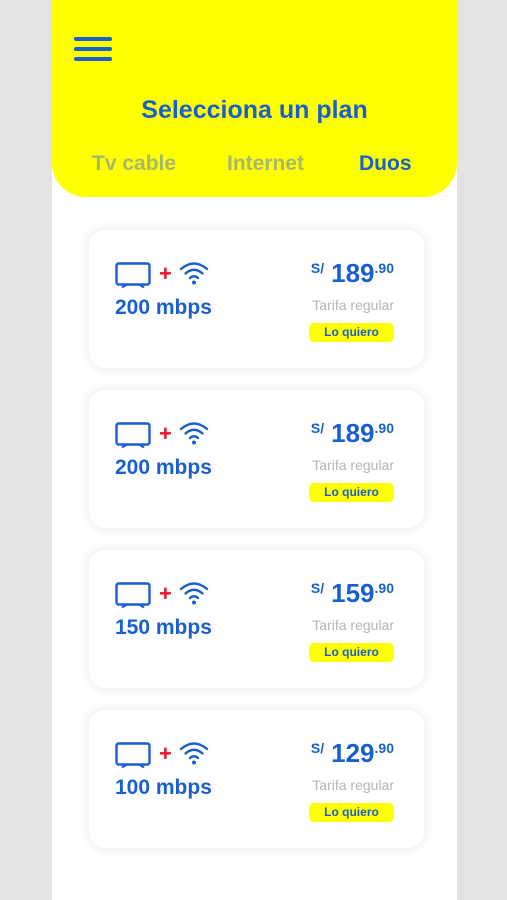  I want to click on price-integer: 129, so click(353, 753).